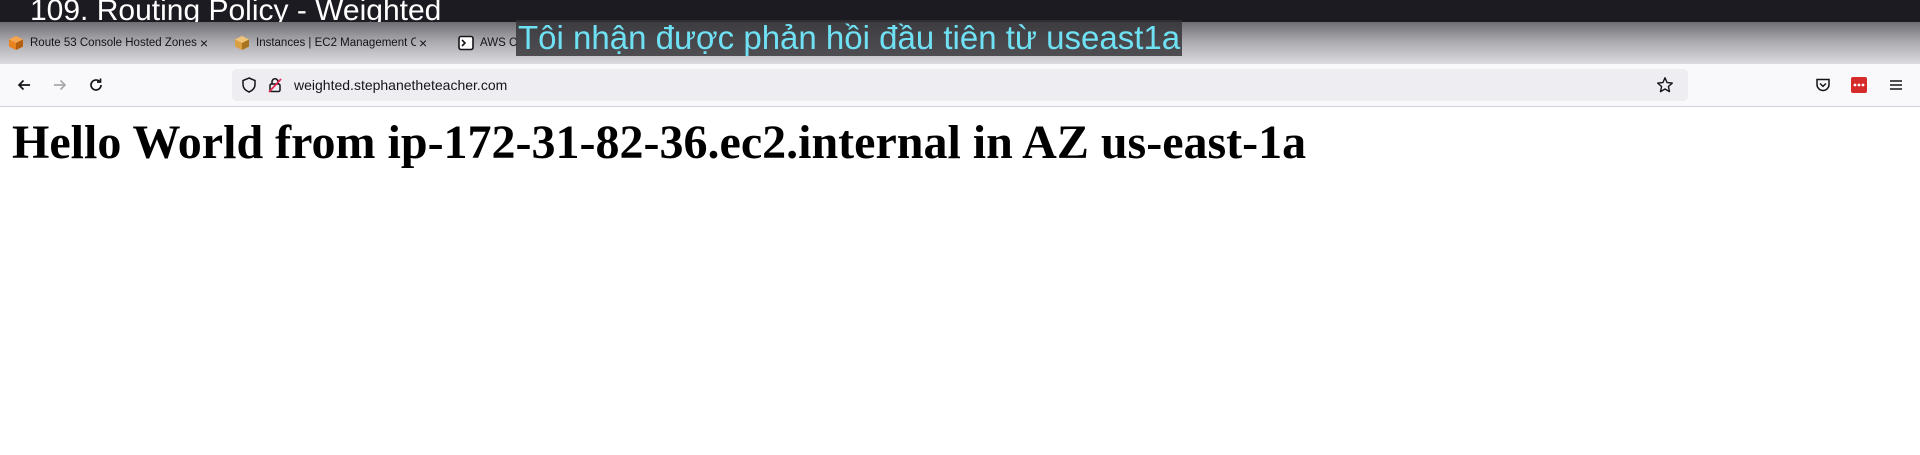 This screenshot has width=1920, height=455. Describe the element at coordinates (16, 43) in the screenshot. I see `aws-orange-cube-icon` at that location.